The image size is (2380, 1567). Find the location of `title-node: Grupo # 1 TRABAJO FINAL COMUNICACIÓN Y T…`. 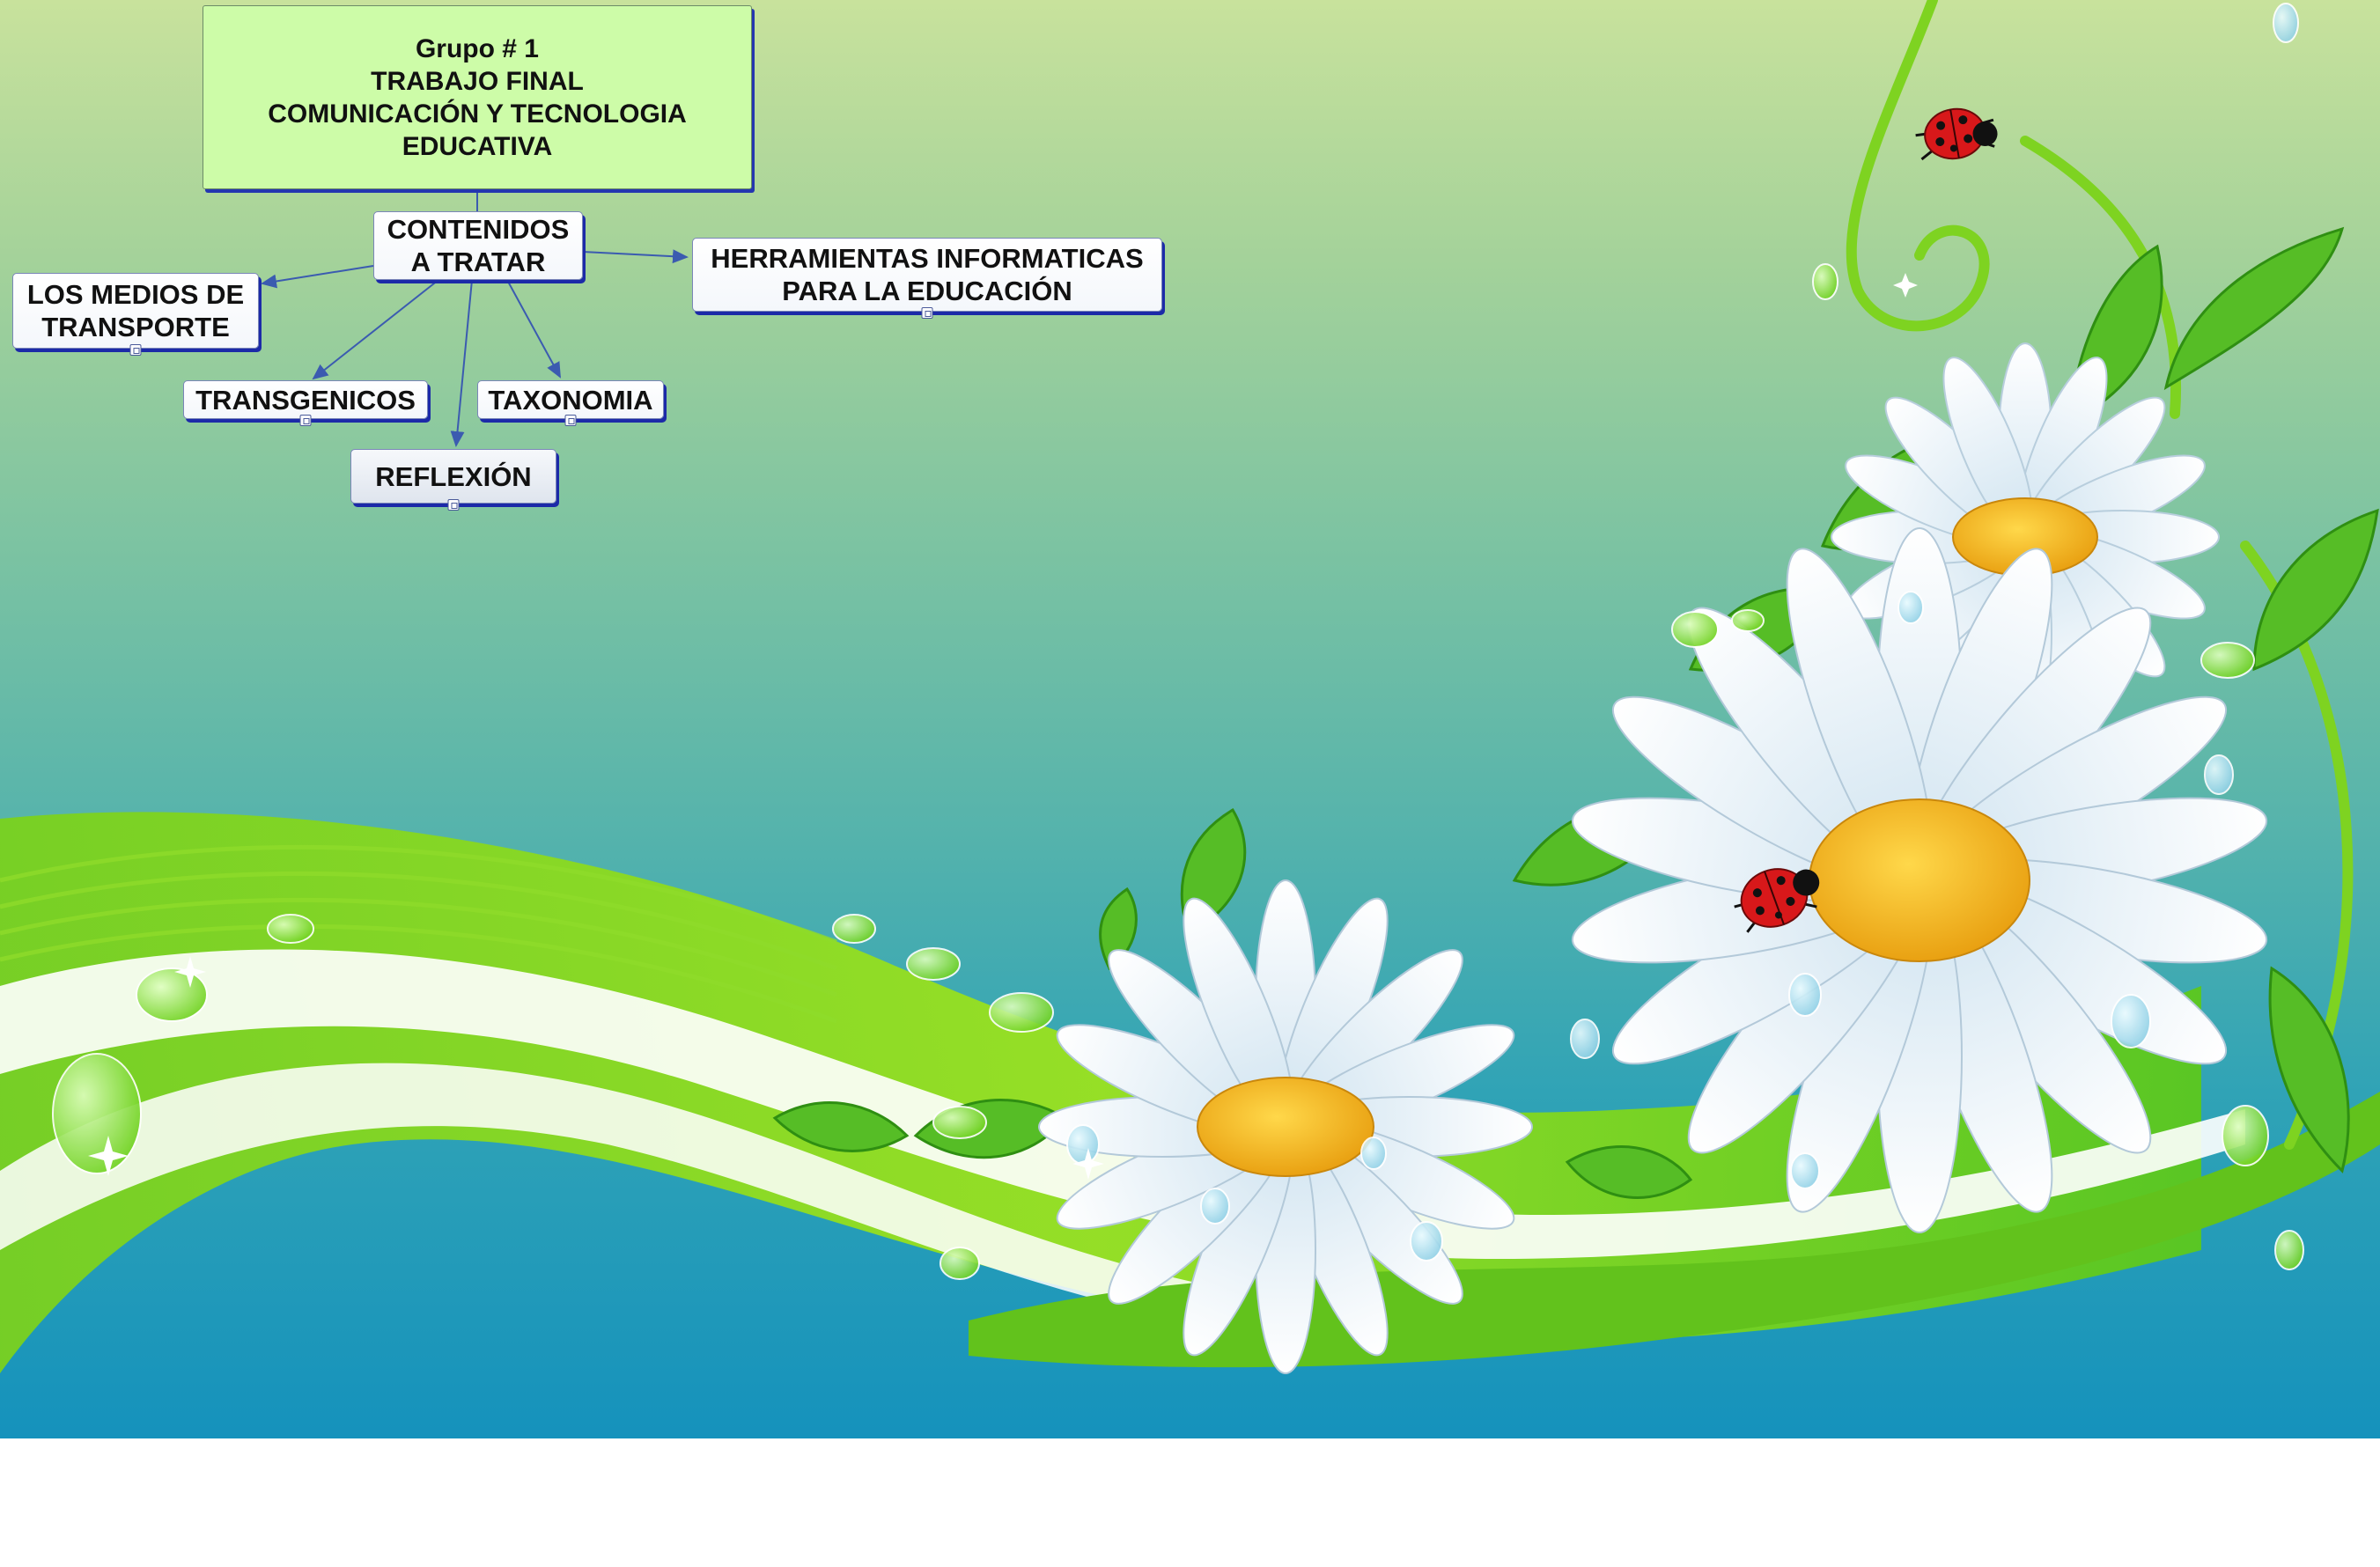

title-node: Grupo # 1 TRABAJO FINAL COMUNICACIÓN Y T… is located at coordinates (478, 97).